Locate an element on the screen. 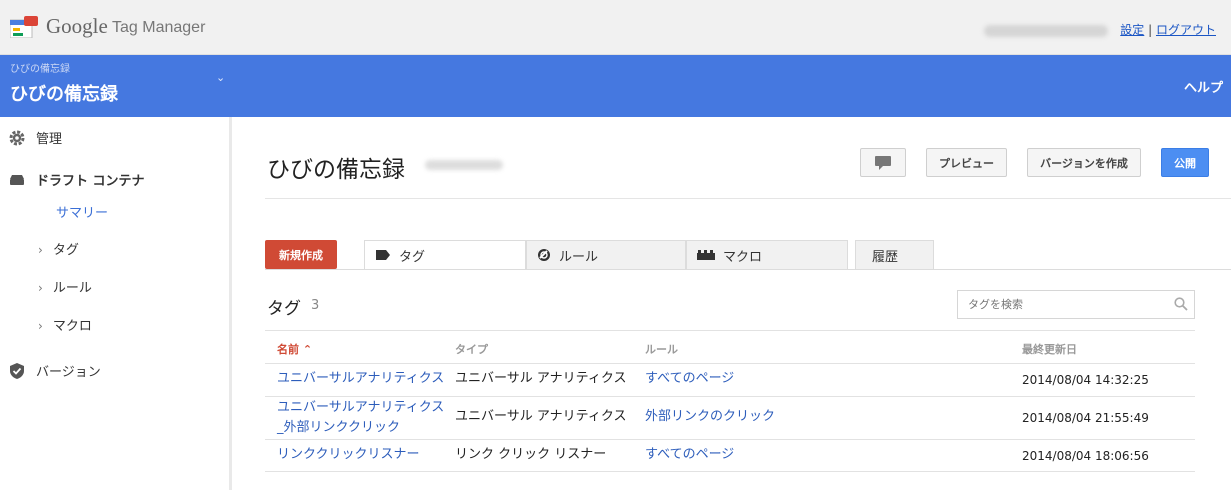  container-id-blurred is located at coordinates (464, 165).